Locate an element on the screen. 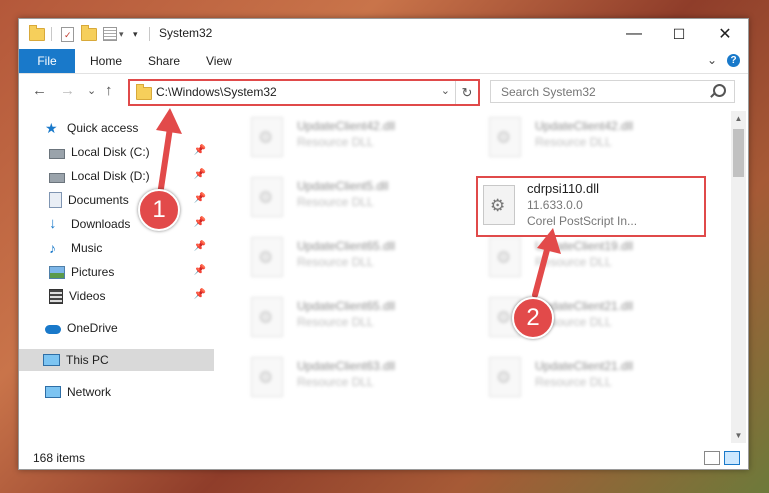 This screenshot has height=493, width=769. callout-badge-1: 1 is located at coordinates (159, 210).